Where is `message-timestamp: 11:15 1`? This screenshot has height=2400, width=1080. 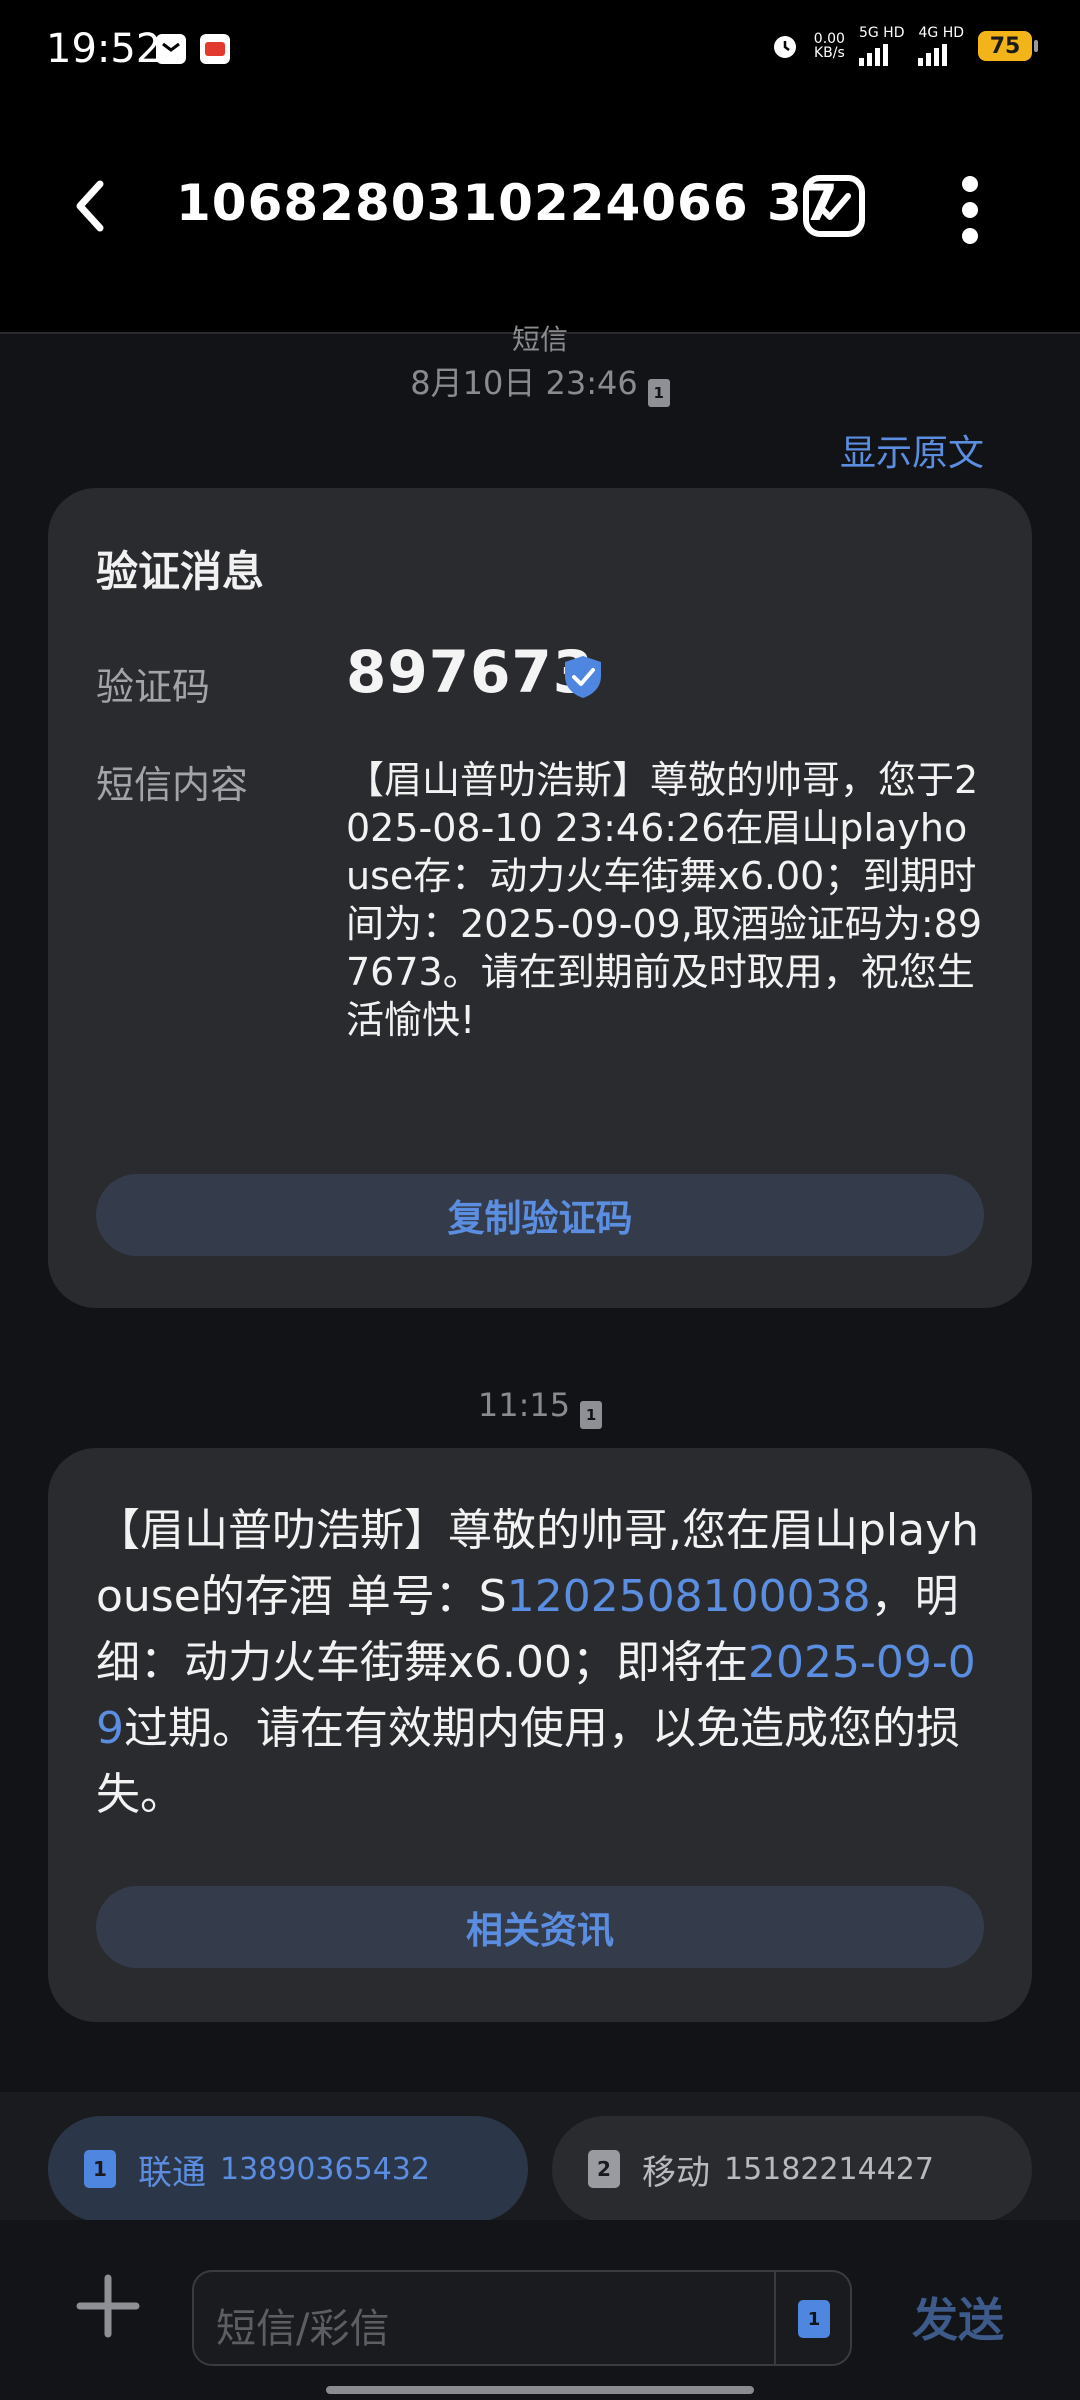
message-timestamp: 11:15 1 is located at coordinates (540, 1407).